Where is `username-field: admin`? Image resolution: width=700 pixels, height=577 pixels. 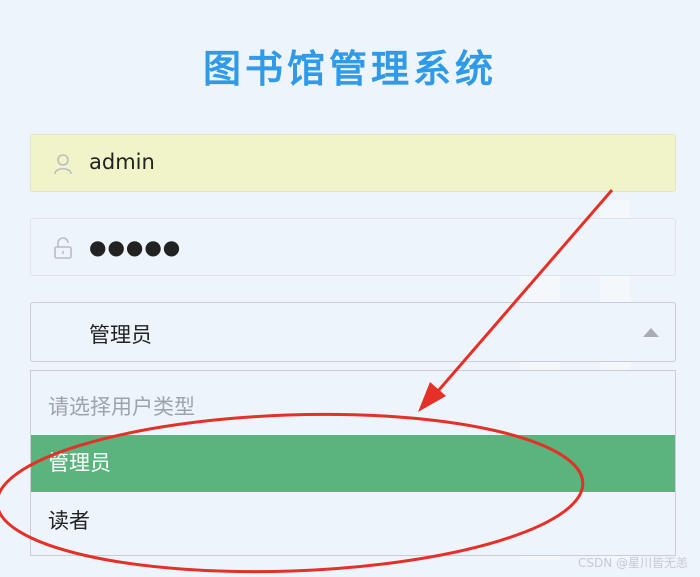
username-field: admin is located at coordinates (353, 163).